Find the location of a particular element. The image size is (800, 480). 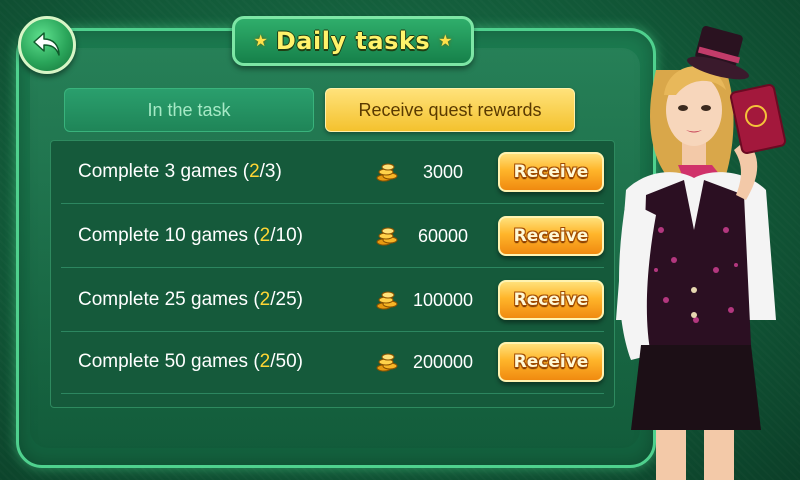

title-banner: ★ Daily tasks ★ is located at coordinates (353, 41).